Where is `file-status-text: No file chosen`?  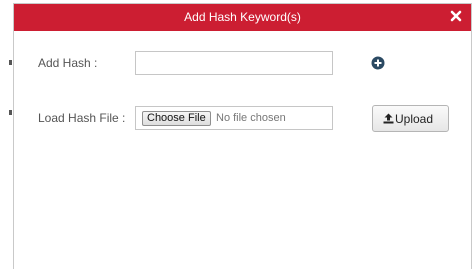 file-status-text: No file chosen is located at coordinates (251, 118).